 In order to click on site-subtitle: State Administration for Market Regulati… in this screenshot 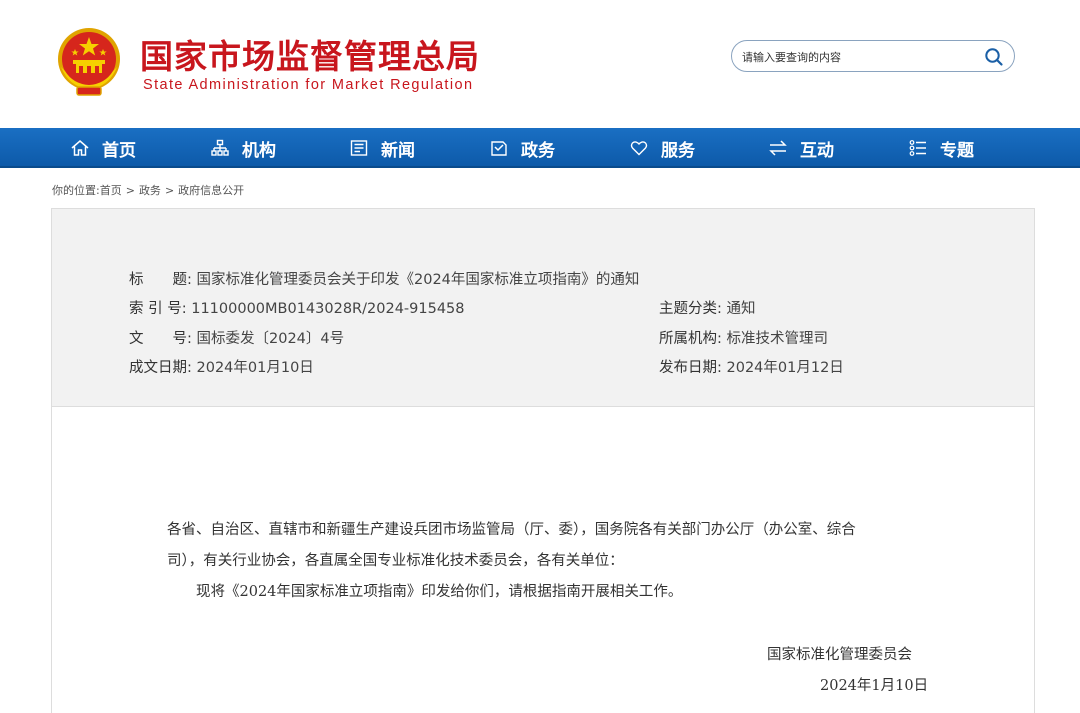, I will do `click(308, 85)`.